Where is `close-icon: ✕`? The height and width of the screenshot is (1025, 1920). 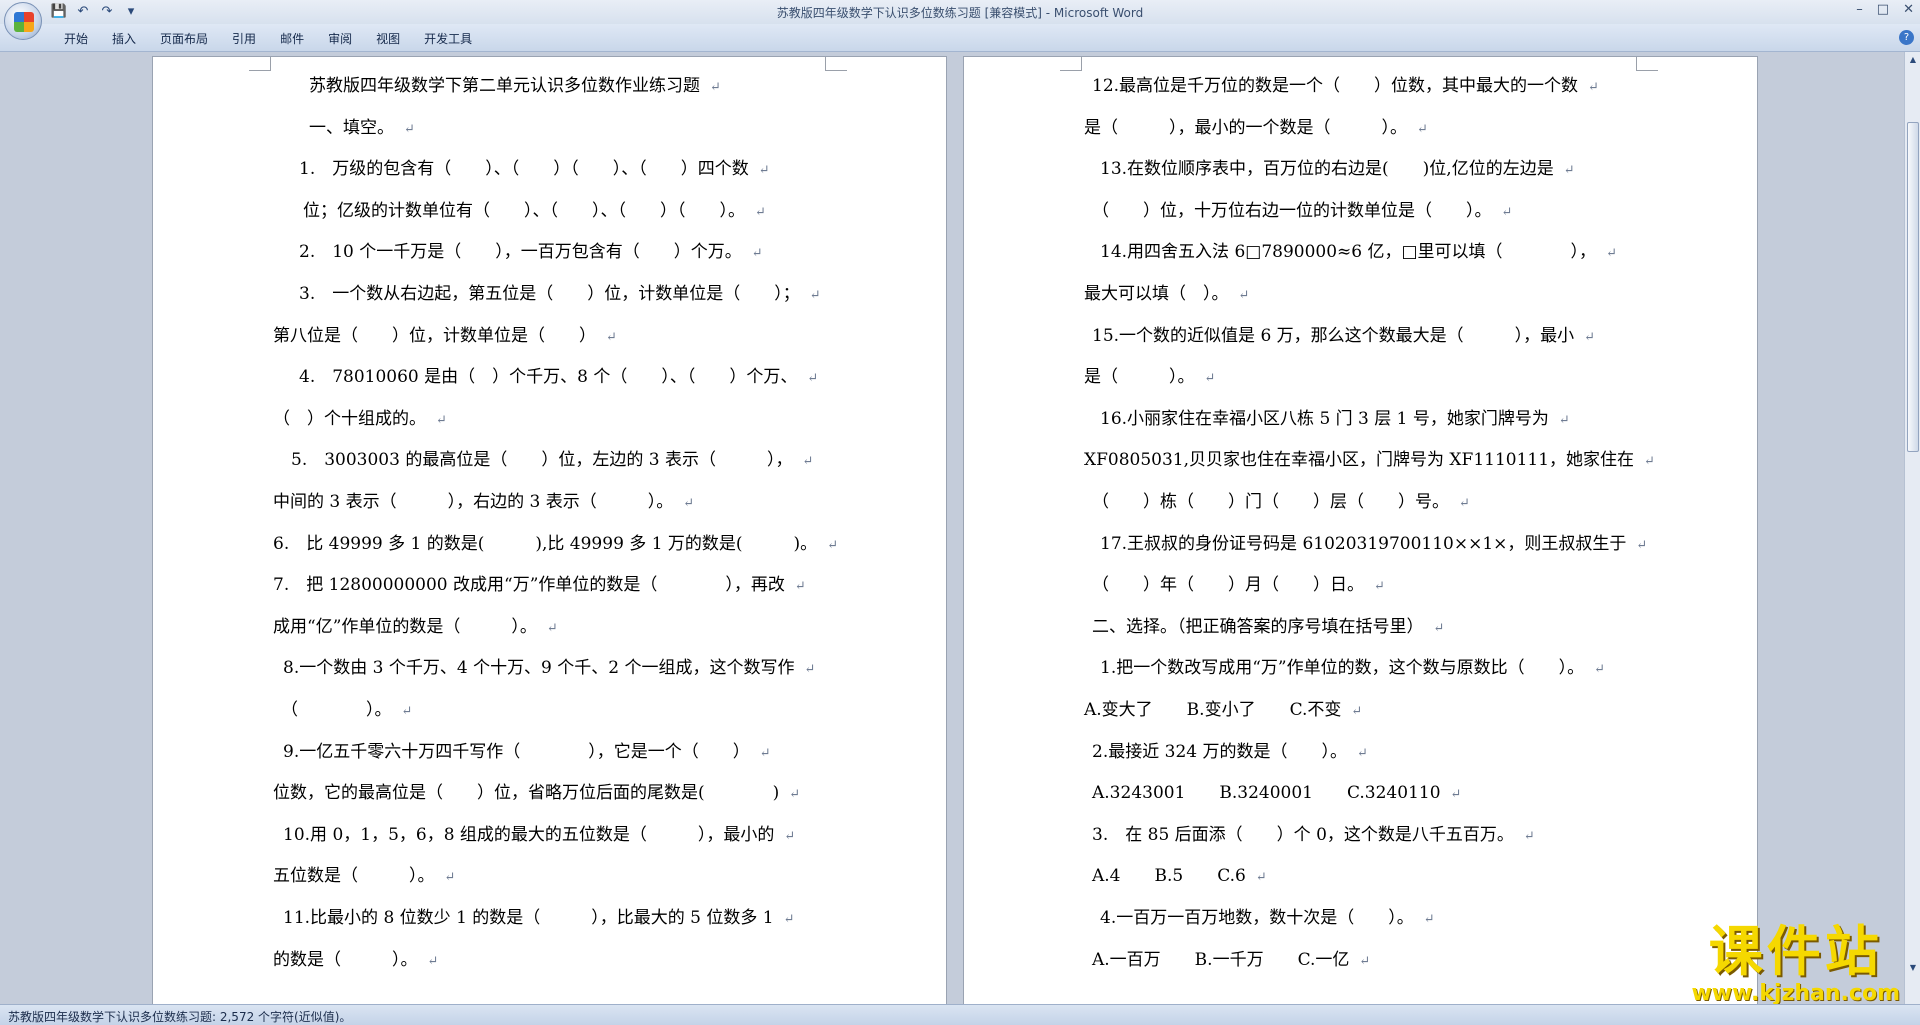
close-icon: ✕ is located at coordinates (1908, 9).